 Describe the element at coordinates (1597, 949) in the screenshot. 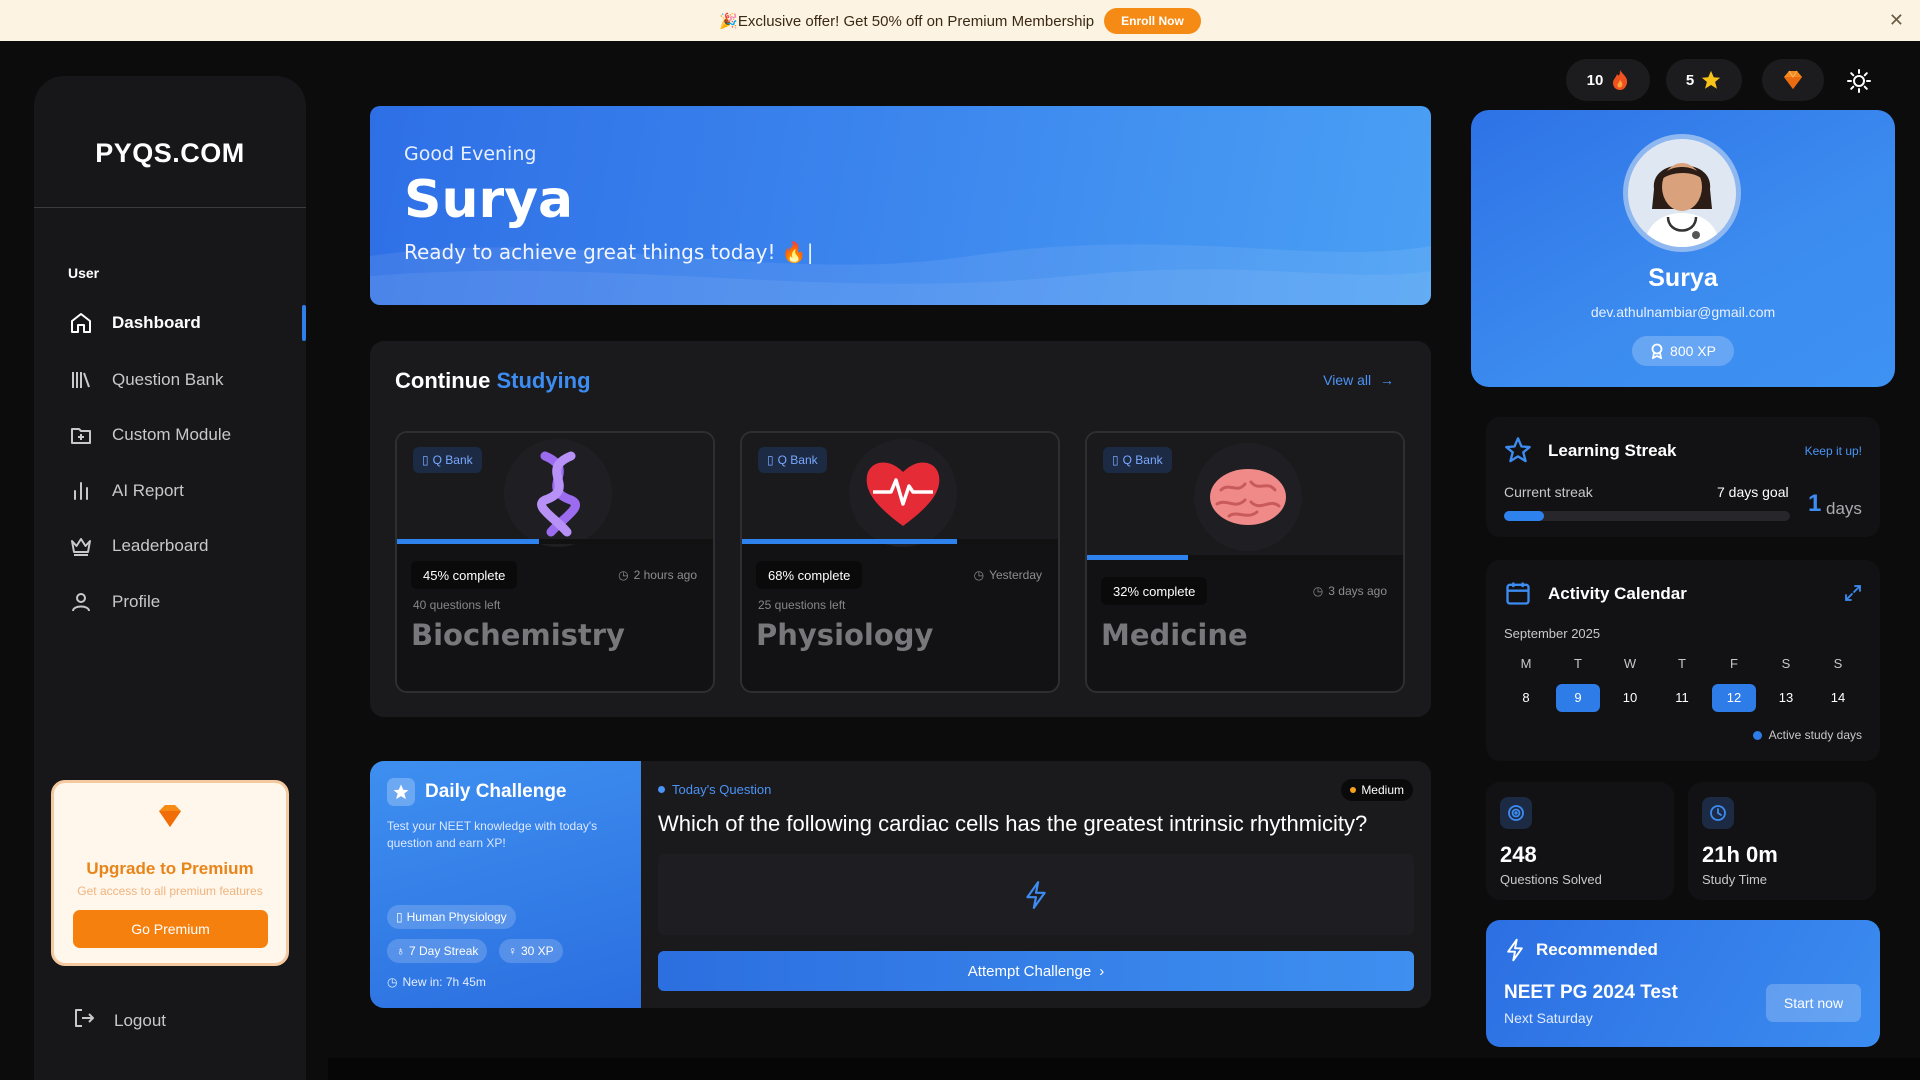

I see `recommended-heading: Recommended` at that location.